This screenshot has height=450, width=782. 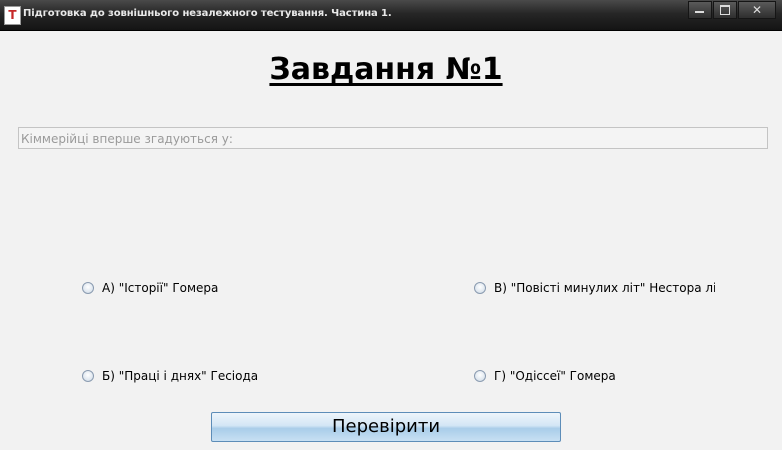 I want to click on close-button: ✕, so click(x=757, y=10).